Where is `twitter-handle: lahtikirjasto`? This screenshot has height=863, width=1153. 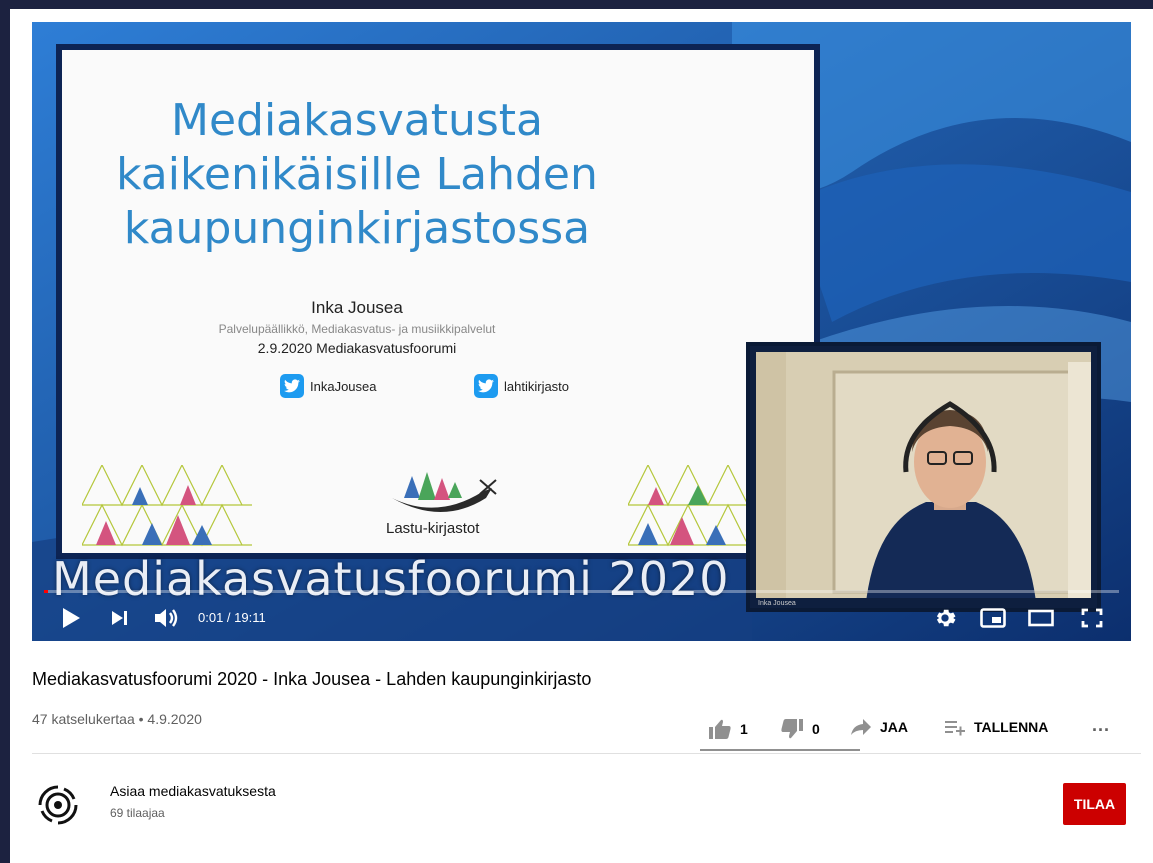
twitter-handle: lahtikirjasto is located at coordinates (537, 386).